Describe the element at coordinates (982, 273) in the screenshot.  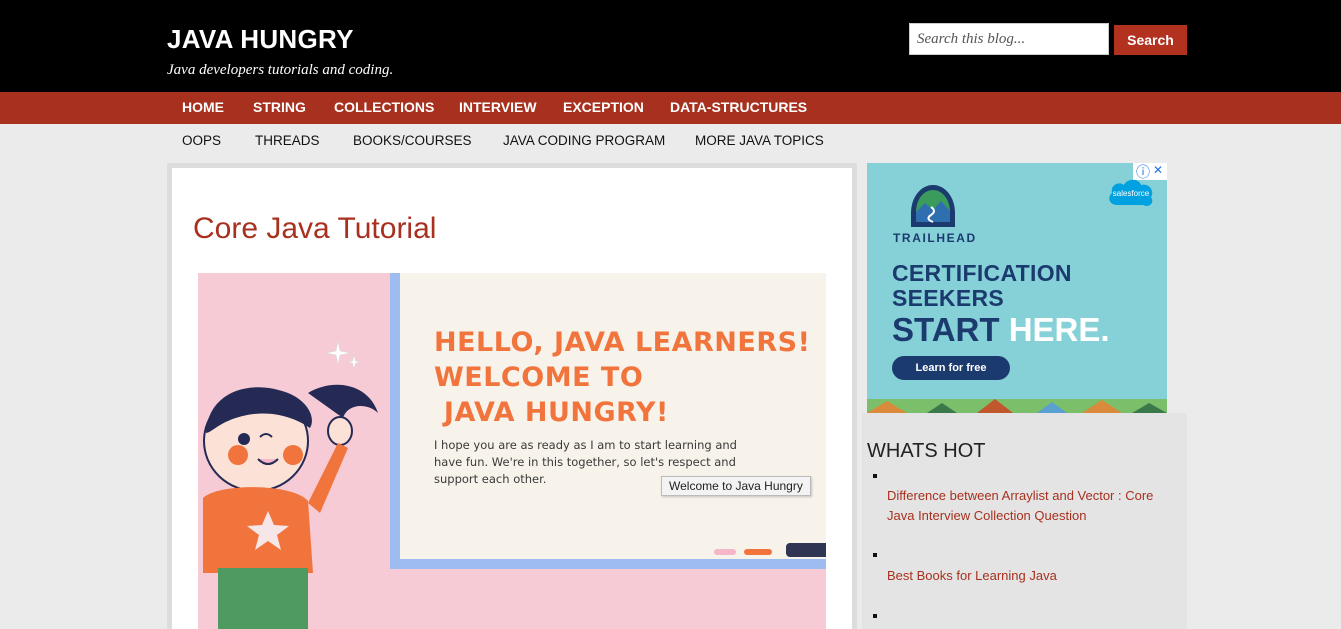
I see `ad-headline-line-1: CERTIFICATION` at that location.